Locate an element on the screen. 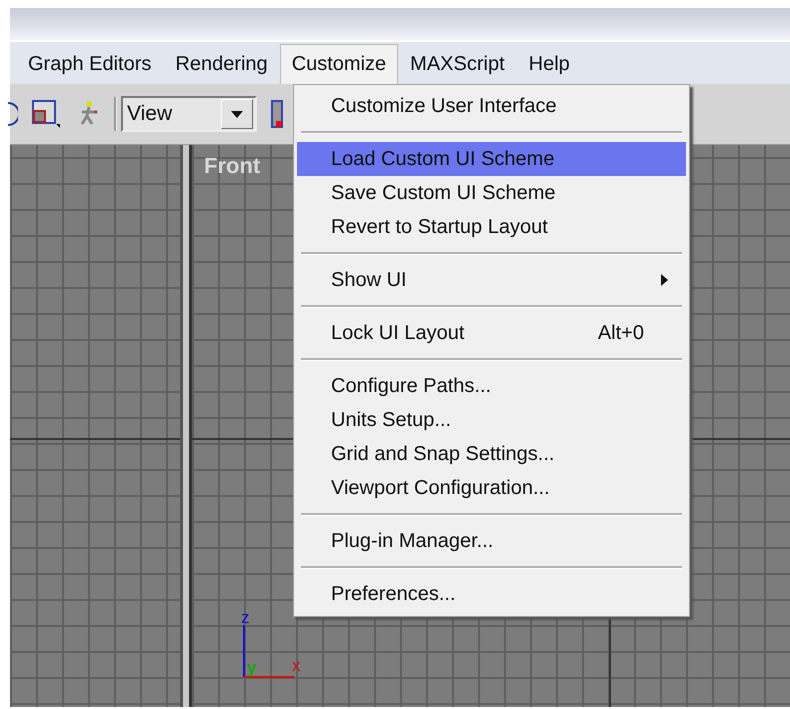  axis-tripod-drawing: z y x is located at coordinates (274, 646).